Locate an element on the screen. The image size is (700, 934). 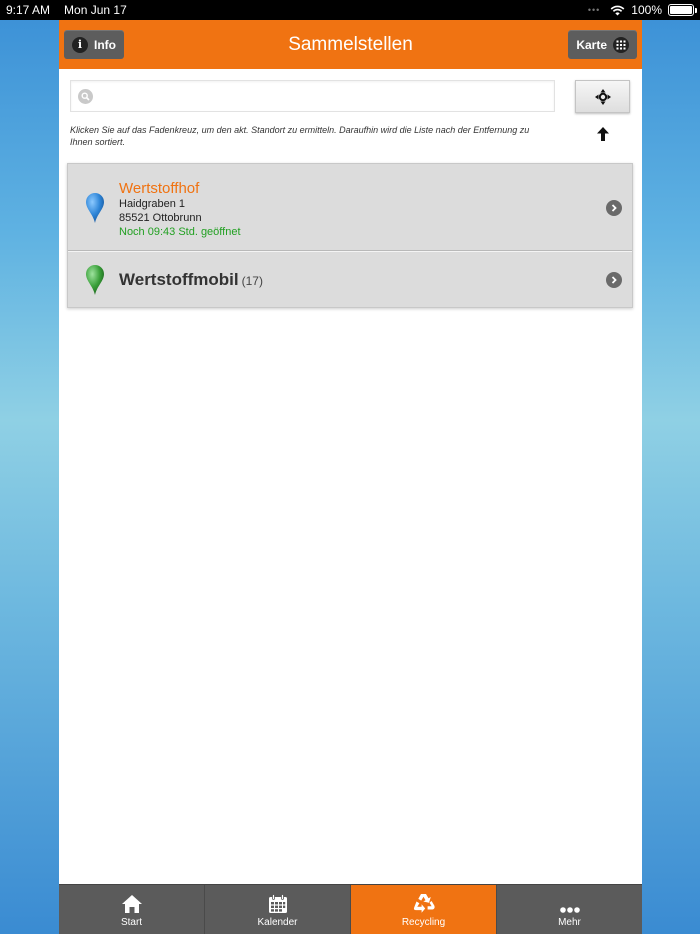
crosshair-icon is located at coordinates (602, 96).